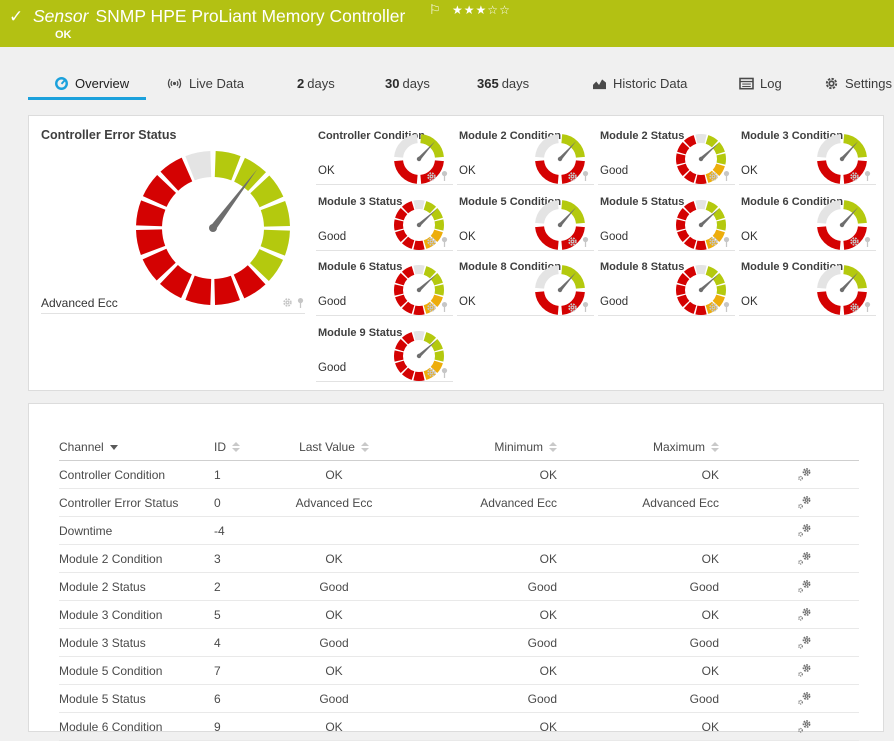  What do you see at coordinates (112, 474) in the screenshot?
I see `cell-channel: Controller Condition` at bounding box center [112, 474].